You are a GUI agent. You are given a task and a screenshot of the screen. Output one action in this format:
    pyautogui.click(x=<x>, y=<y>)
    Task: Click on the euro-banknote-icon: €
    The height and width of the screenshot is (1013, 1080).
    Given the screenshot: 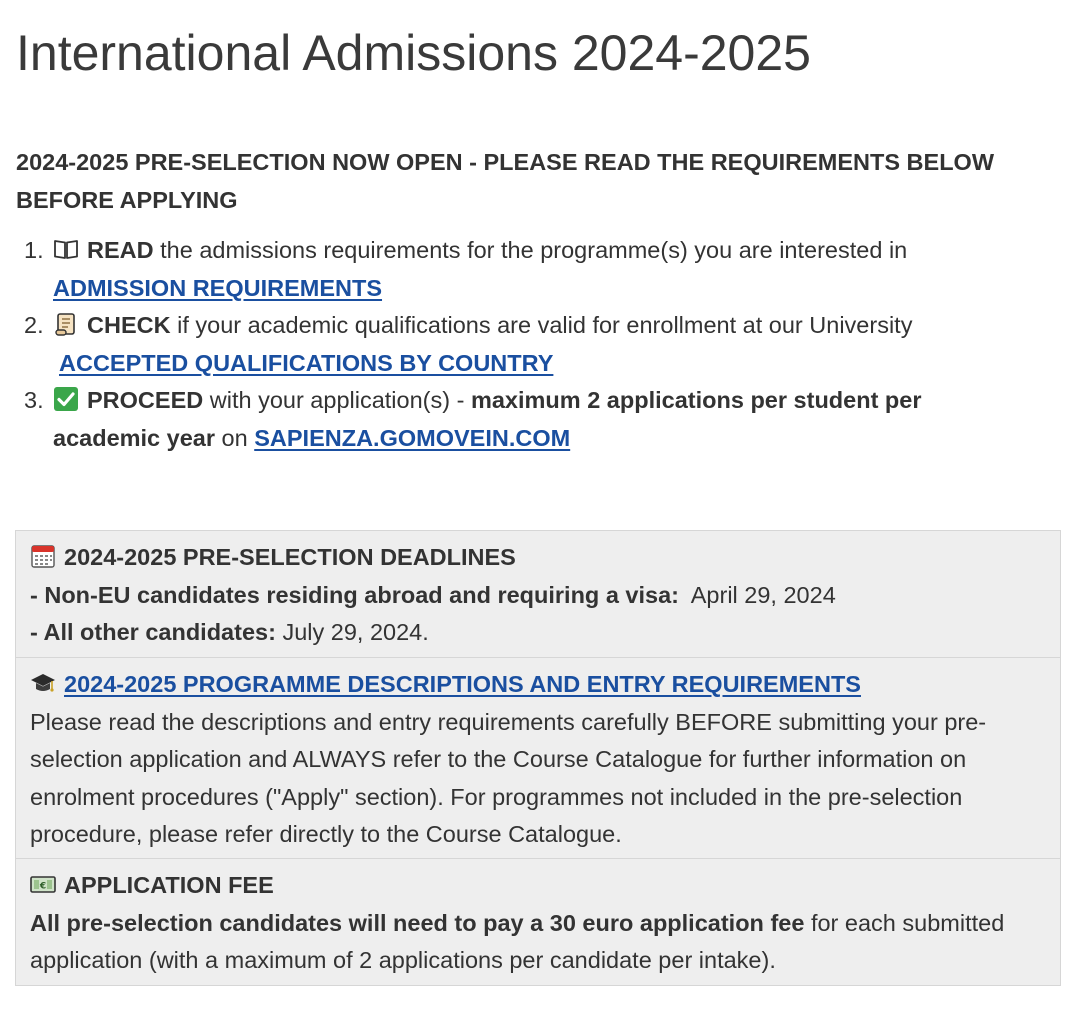 What is the action you would take?
    pyautogui.click(x=43, y=884)
    